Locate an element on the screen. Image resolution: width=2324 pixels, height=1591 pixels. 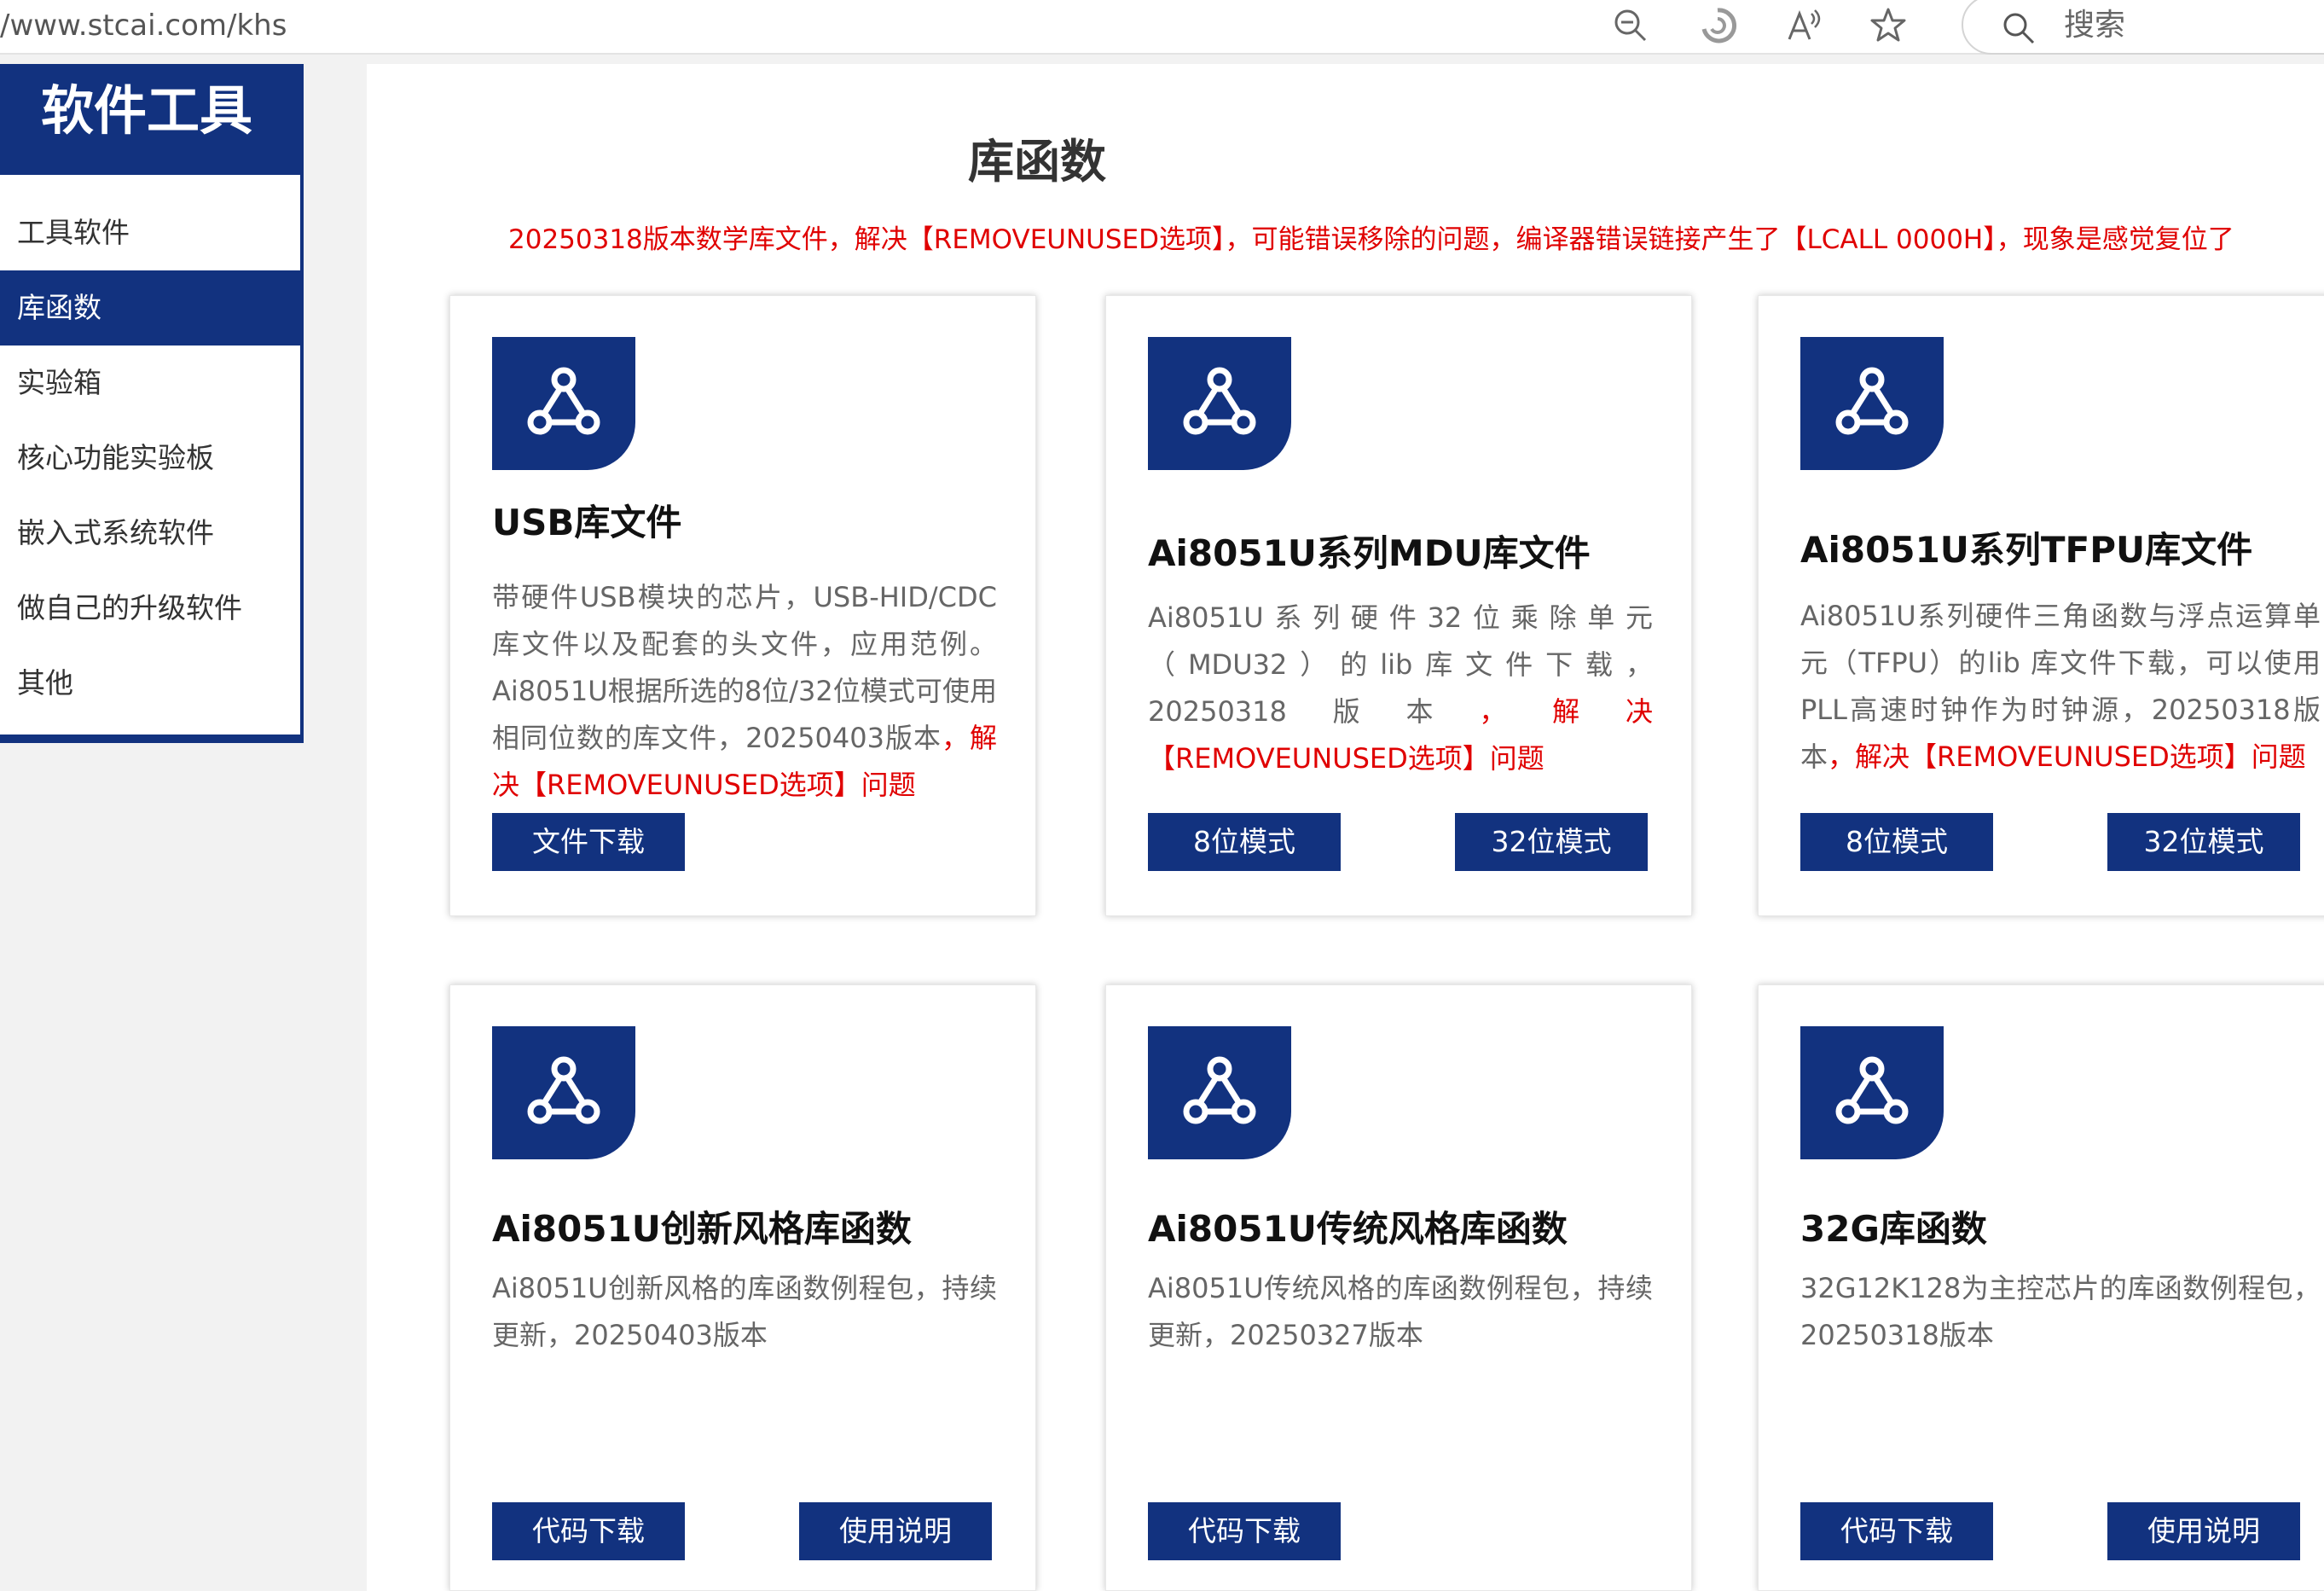
sidebar-item-libraries: 库函数 is located at coordinates (150, 307).